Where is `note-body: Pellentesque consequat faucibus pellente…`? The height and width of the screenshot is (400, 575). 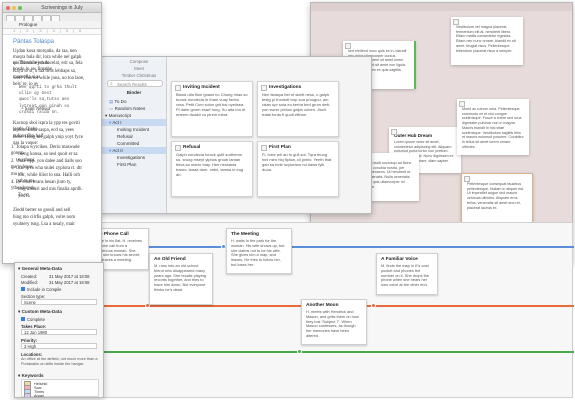 note-body: Pellentesque consequat faucibus pellente… is located at coordinates (496, 196).